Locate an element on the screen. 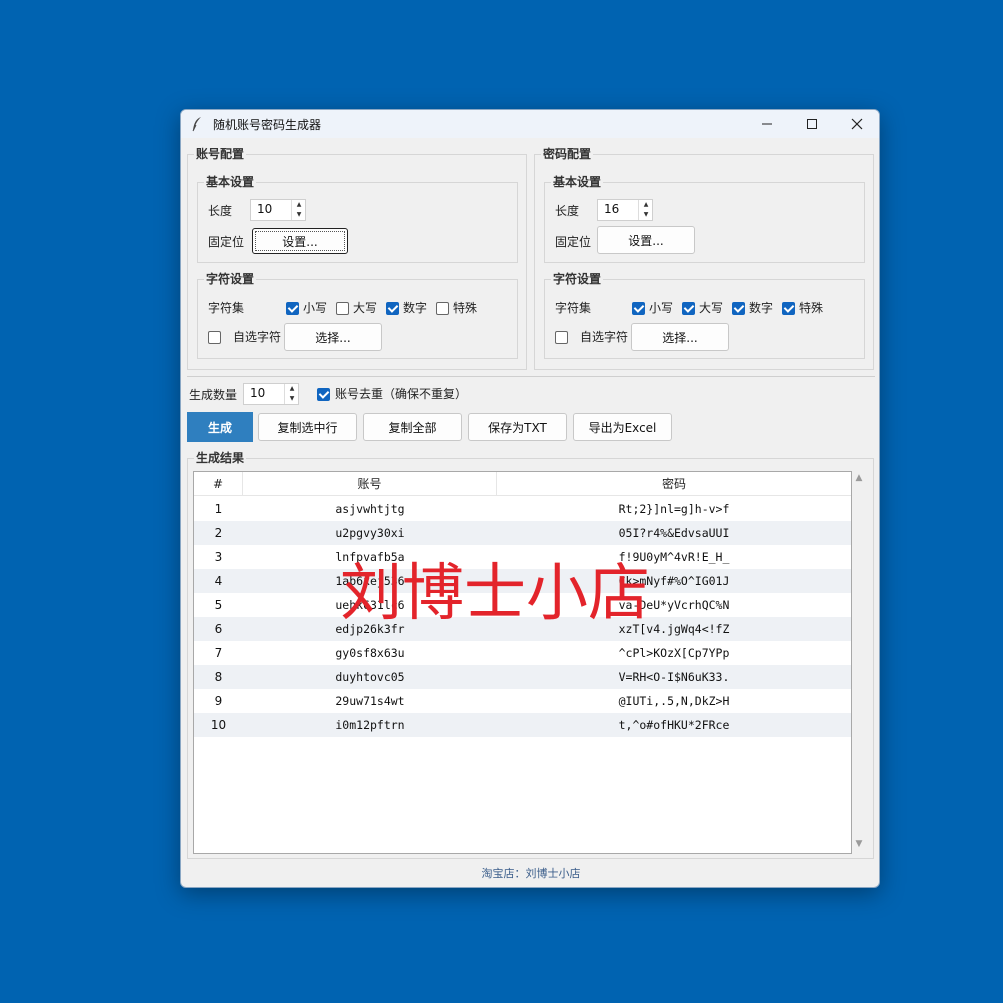  password-length-label: 长度 is located at coordinates (567, 211).